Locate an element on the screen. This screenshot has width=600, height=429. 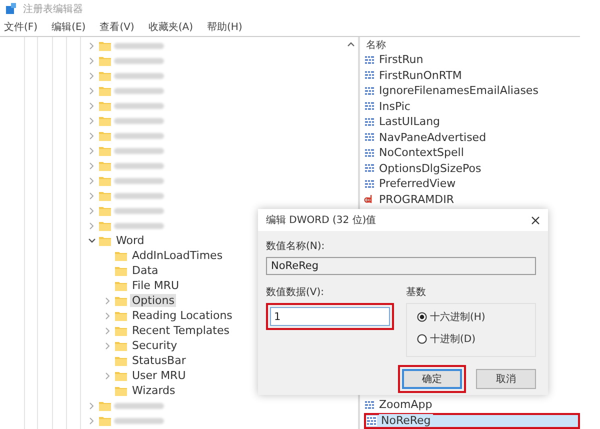
value-name: ZoomApp is located at coordinates (405, 405).